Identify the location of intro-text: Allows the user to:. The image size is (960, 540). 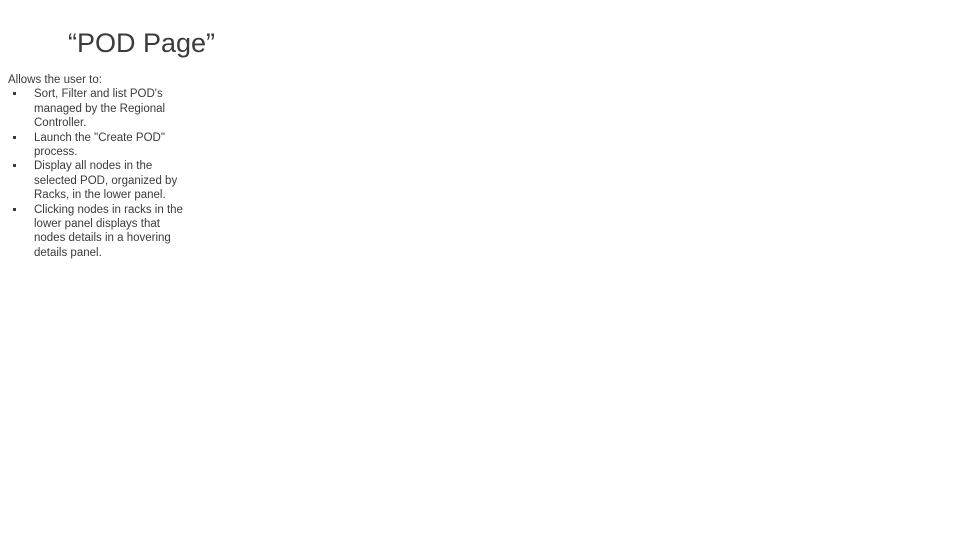
(55, 80).